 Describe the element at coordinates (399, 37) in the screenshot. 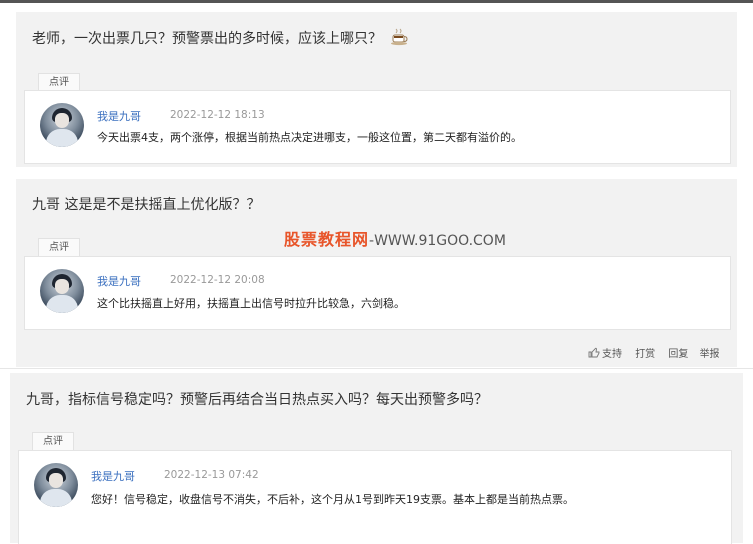

I see `coffee-cup-icon` at that location.